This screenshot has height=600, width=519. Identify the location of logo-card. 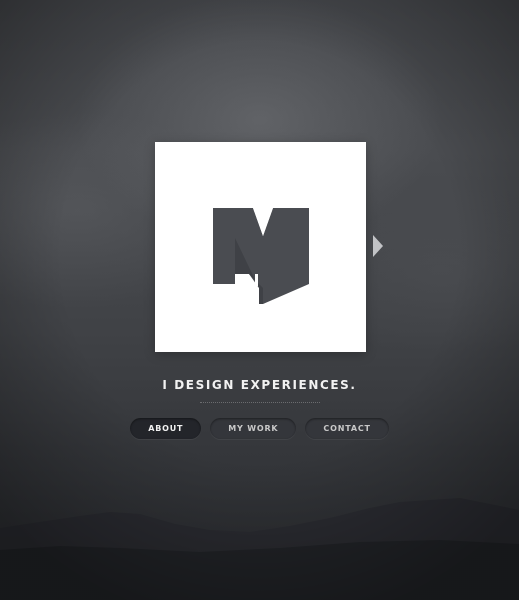
(260, 247).